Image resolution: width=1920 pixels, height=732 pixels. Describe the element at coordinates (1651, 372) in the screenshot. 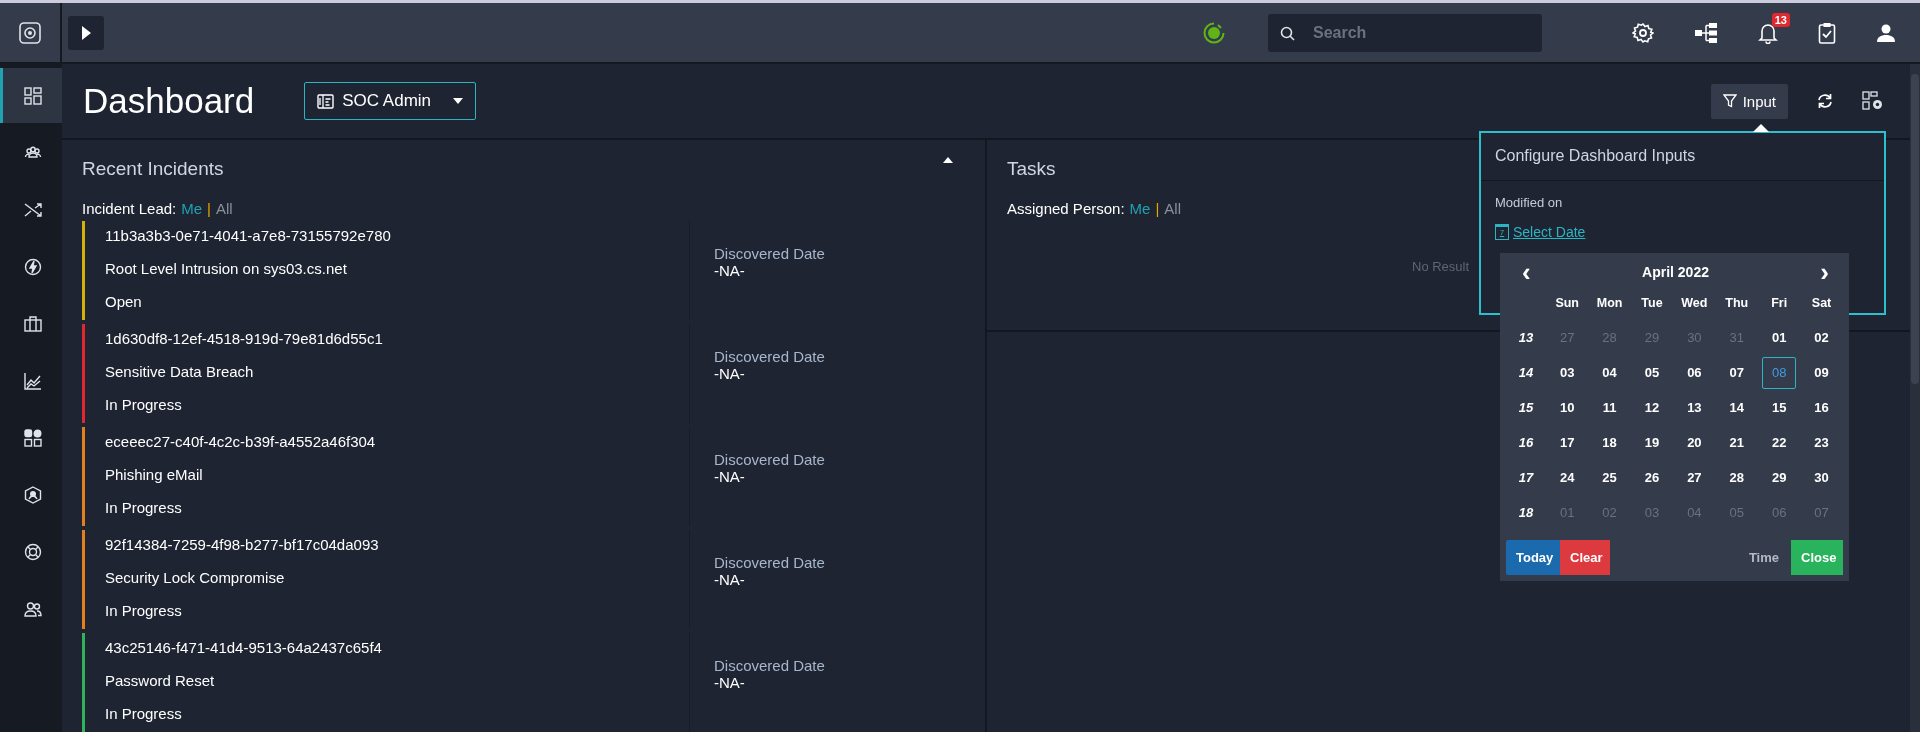

I see `calendar-day: 05` at that location.